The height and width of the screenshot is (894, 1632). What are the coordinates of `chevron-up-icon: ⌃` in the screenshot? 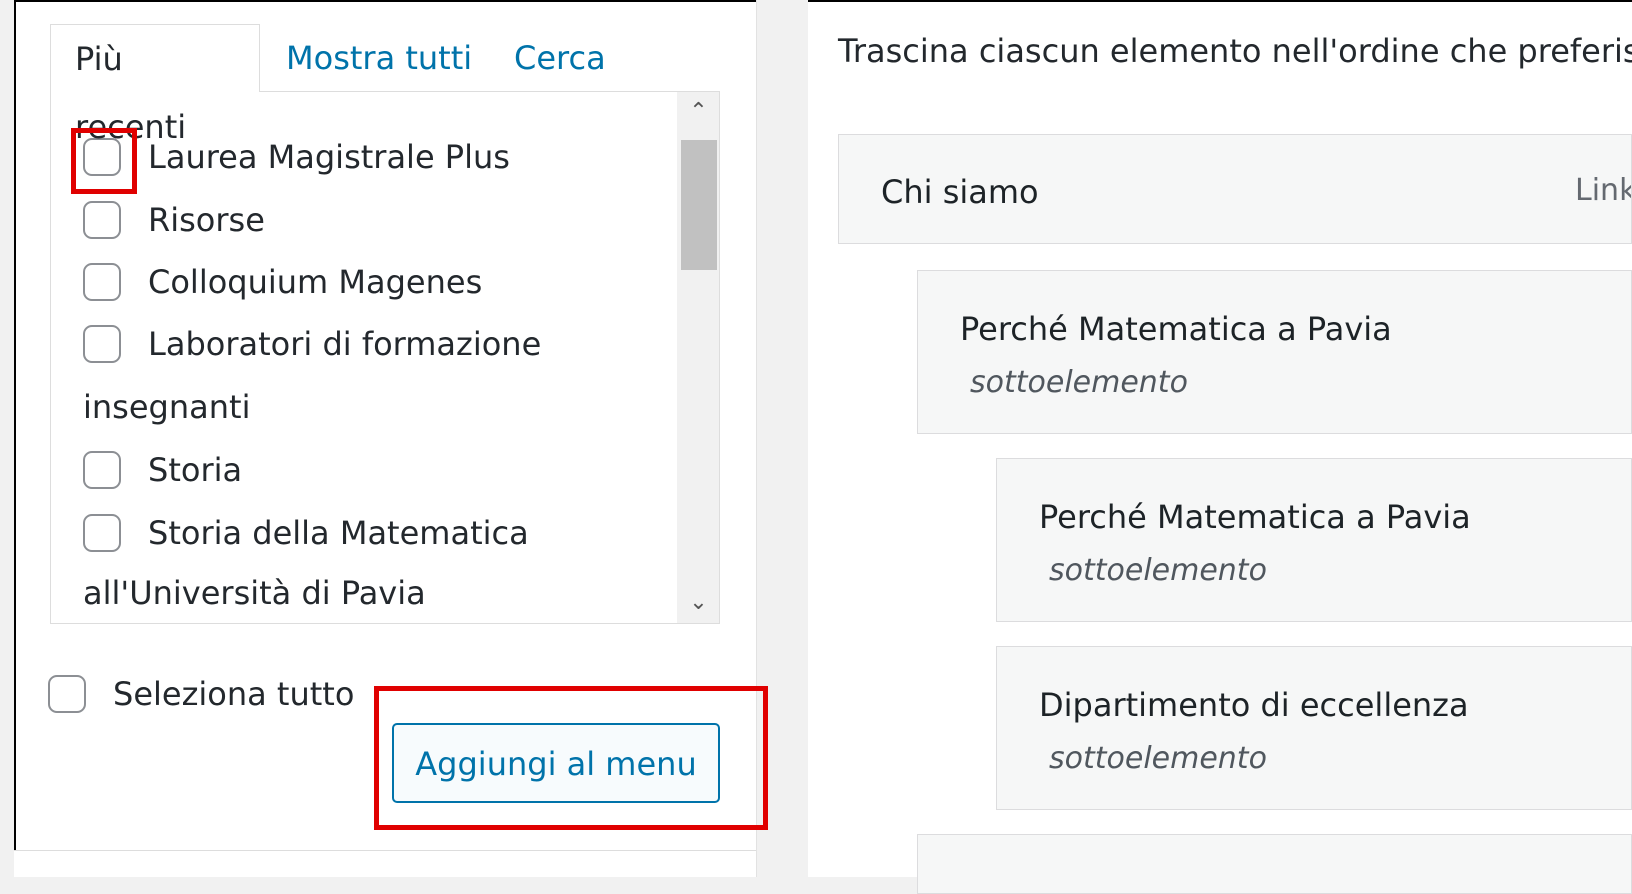 It's located at (698, 112).